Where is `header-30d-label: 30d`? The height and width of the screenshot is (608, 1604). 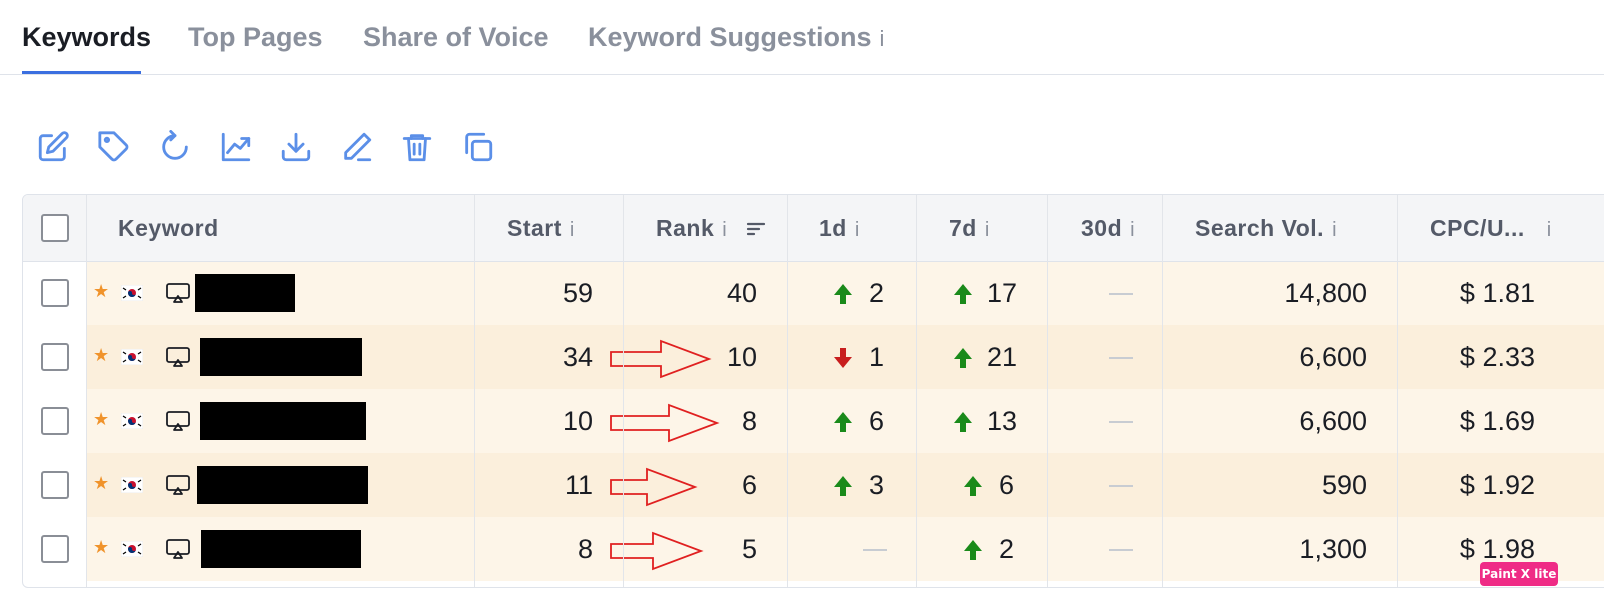
header-30d-label: 30d is located at coordinates (1102, 228).